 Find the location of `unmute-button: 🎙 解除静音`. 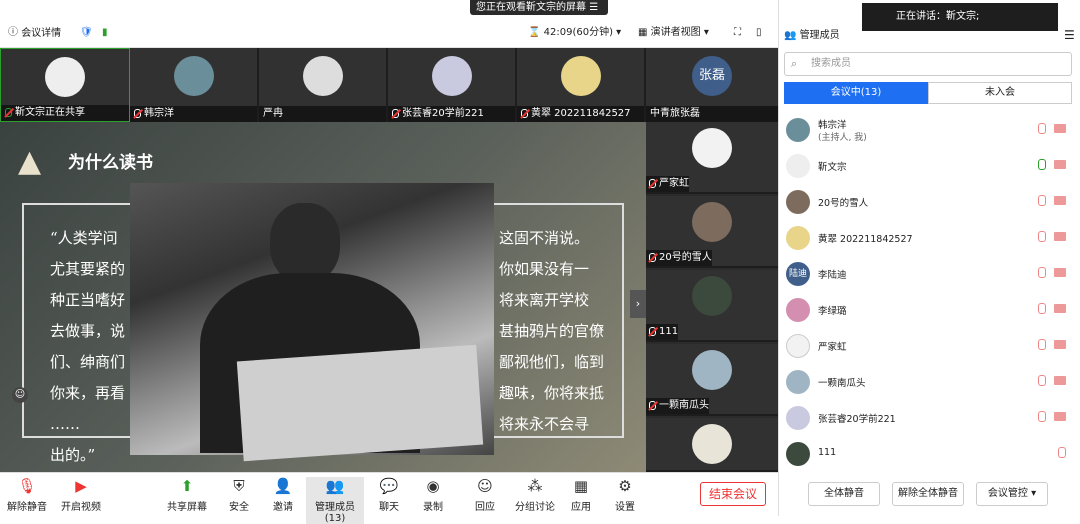

unmute-button: 🎙 解除静音 is located at coordinates (27, 495).